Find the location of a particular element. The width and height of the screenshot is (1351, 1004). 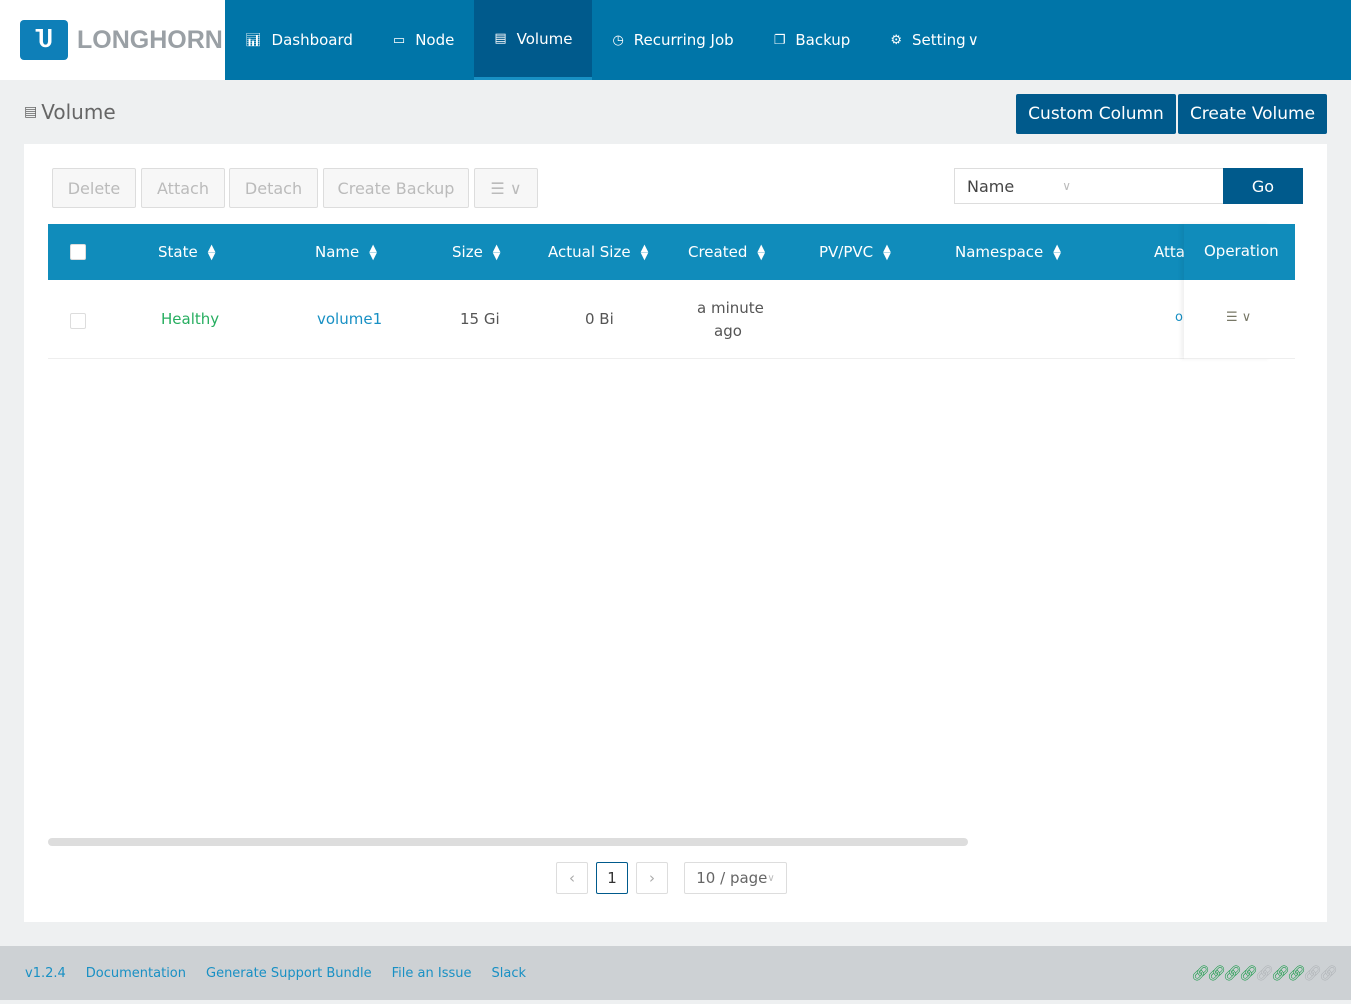

slack-link: Slack is located at coordinates (508, 973).